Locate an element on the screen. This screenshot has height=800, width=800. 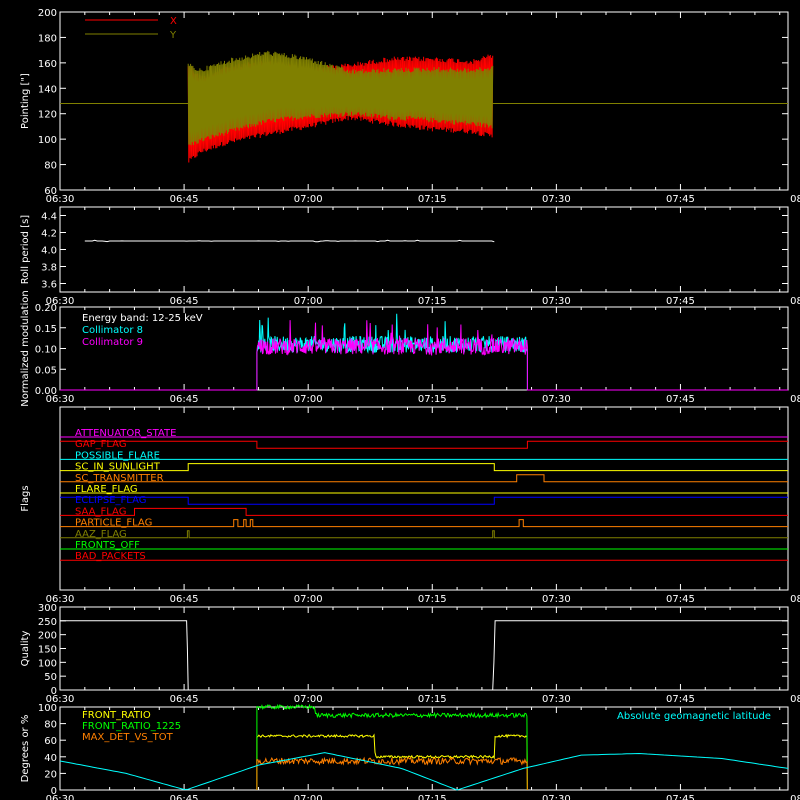
ytick-label-5-3: 60 is located at coordinates (50, 741).